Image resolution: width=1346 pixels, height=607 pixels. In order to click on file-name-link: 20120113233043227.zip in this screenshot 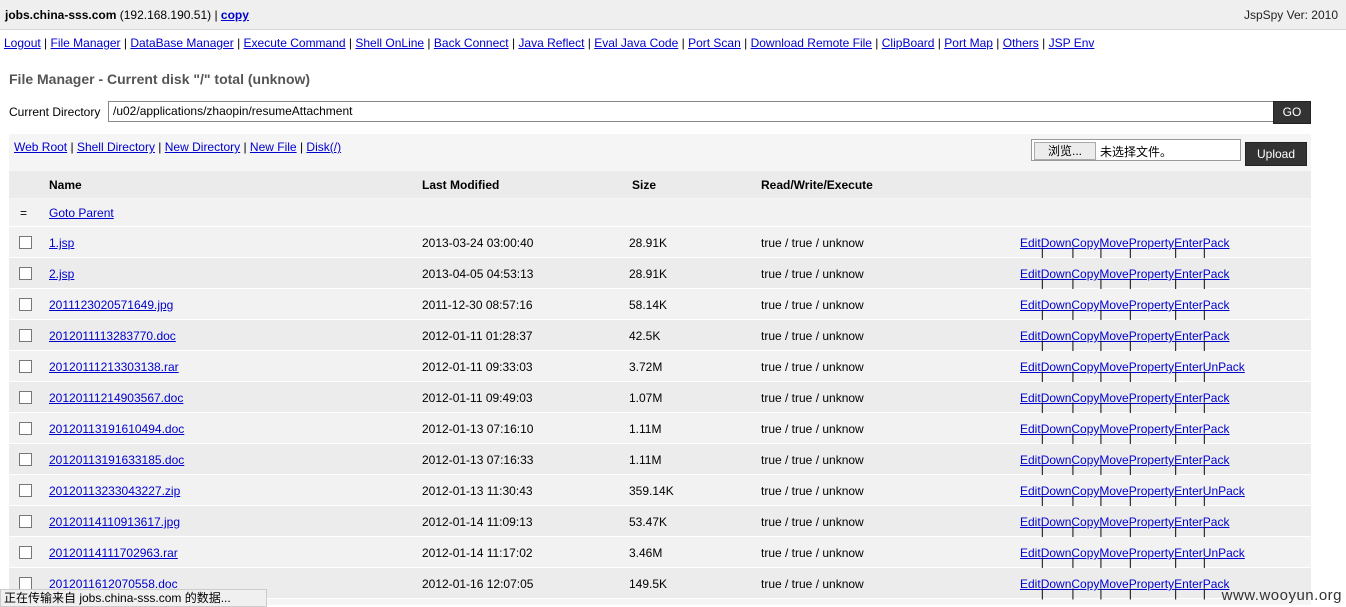, I will do `click(114, 491)`.